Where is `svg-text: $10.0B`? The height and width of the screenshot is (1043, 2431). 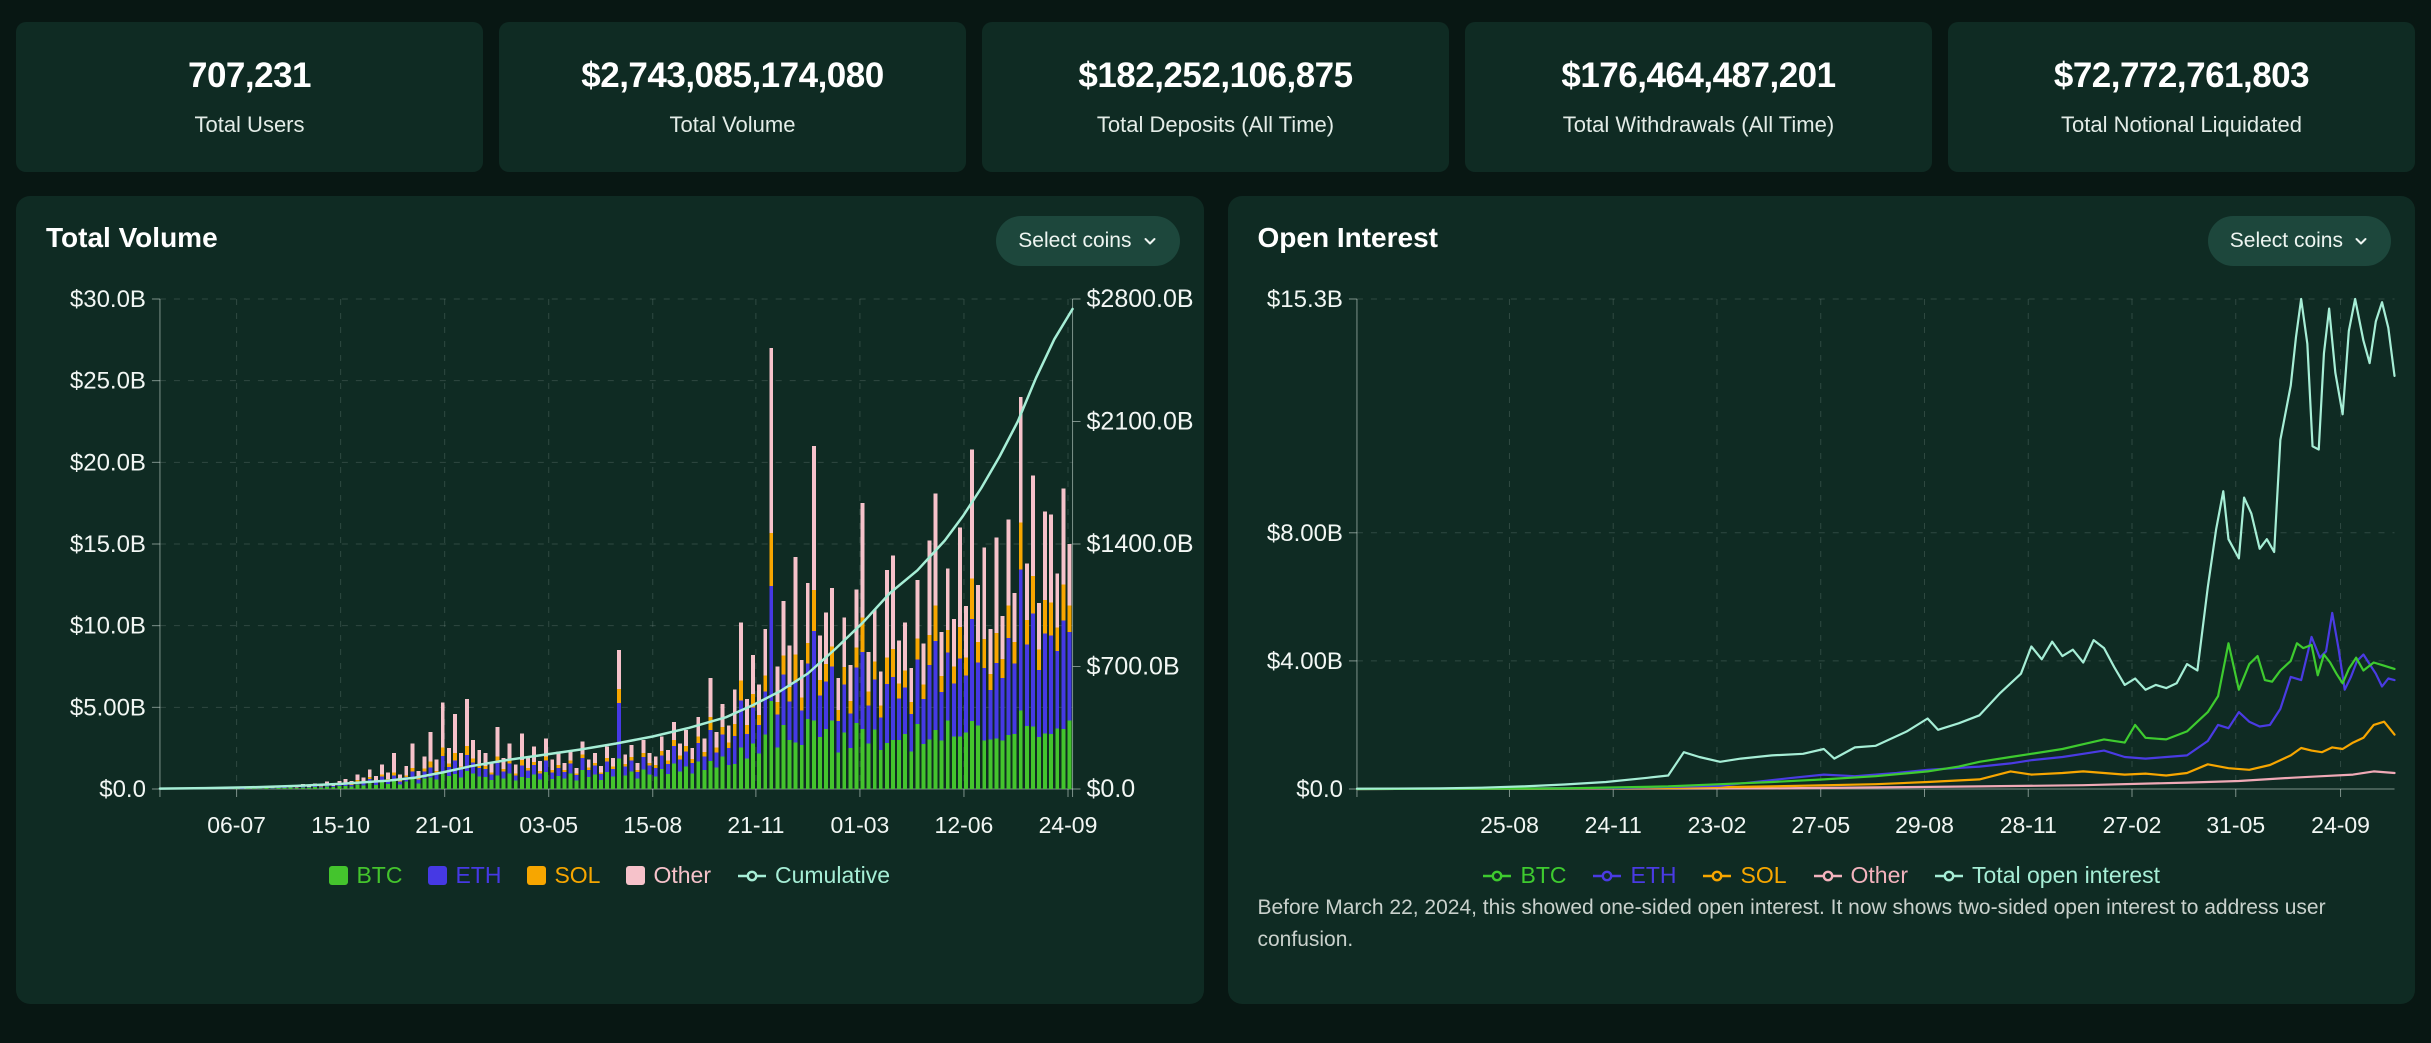 svg-text: $10.0B is located at coordinates (108, 626).